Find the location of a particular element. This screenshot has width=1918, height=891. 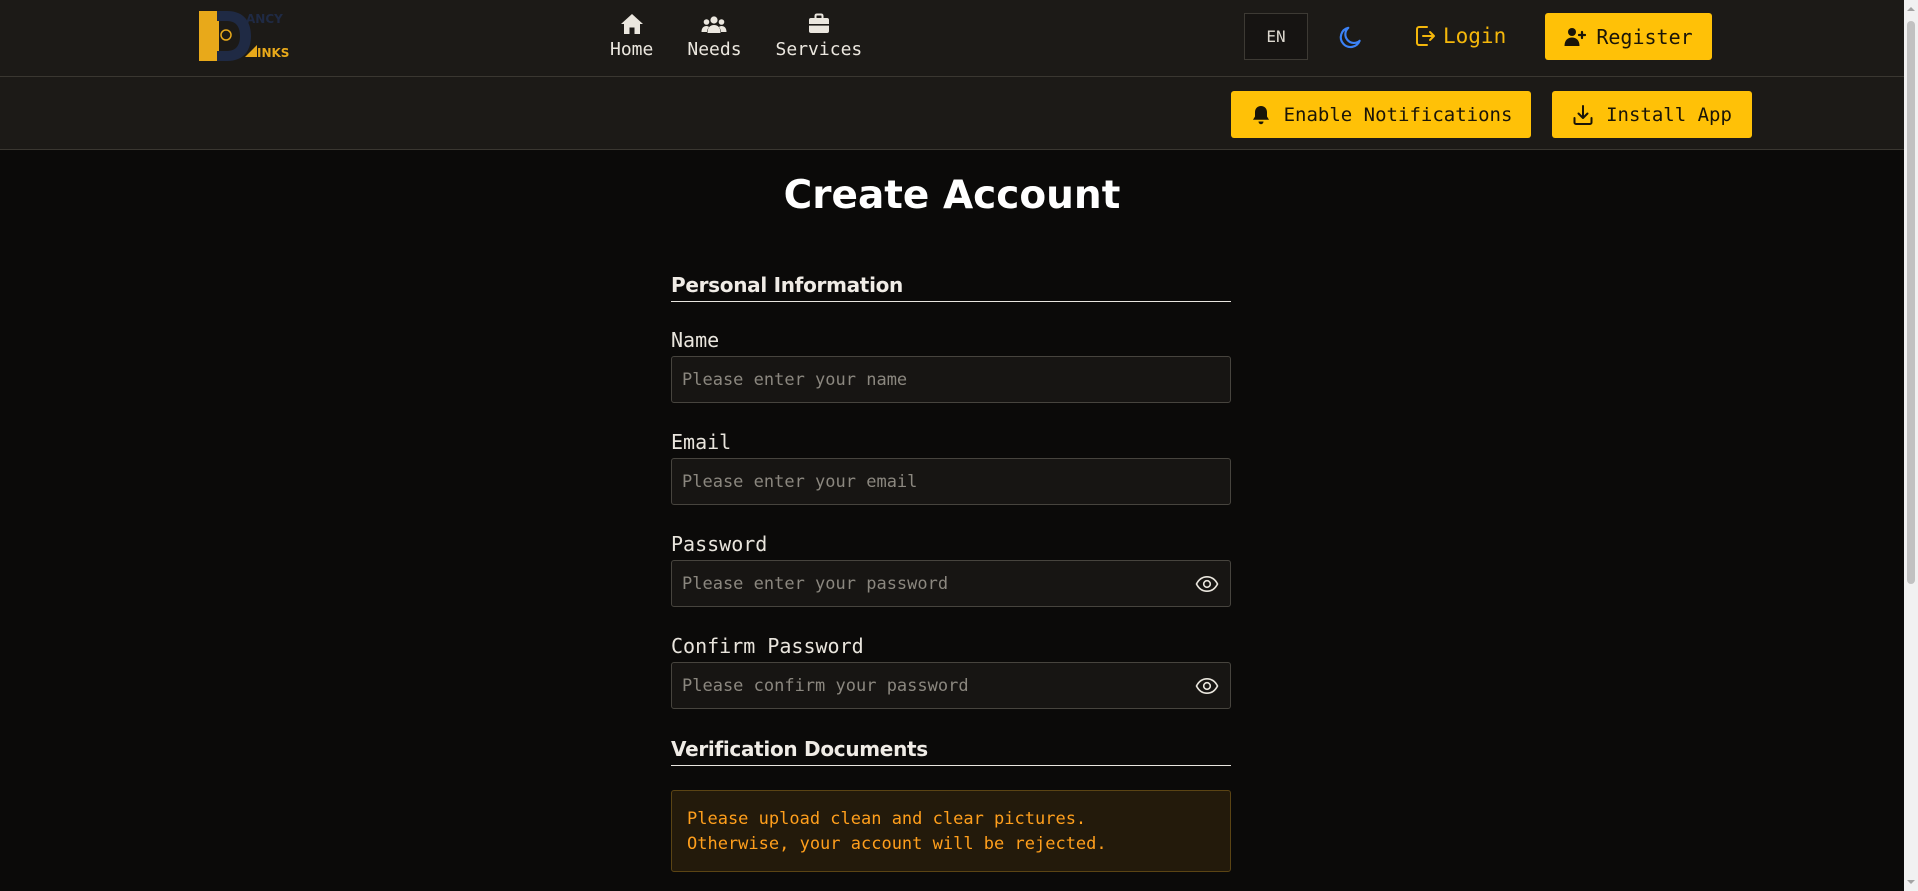

email-input is located at coordinates (951, 481).